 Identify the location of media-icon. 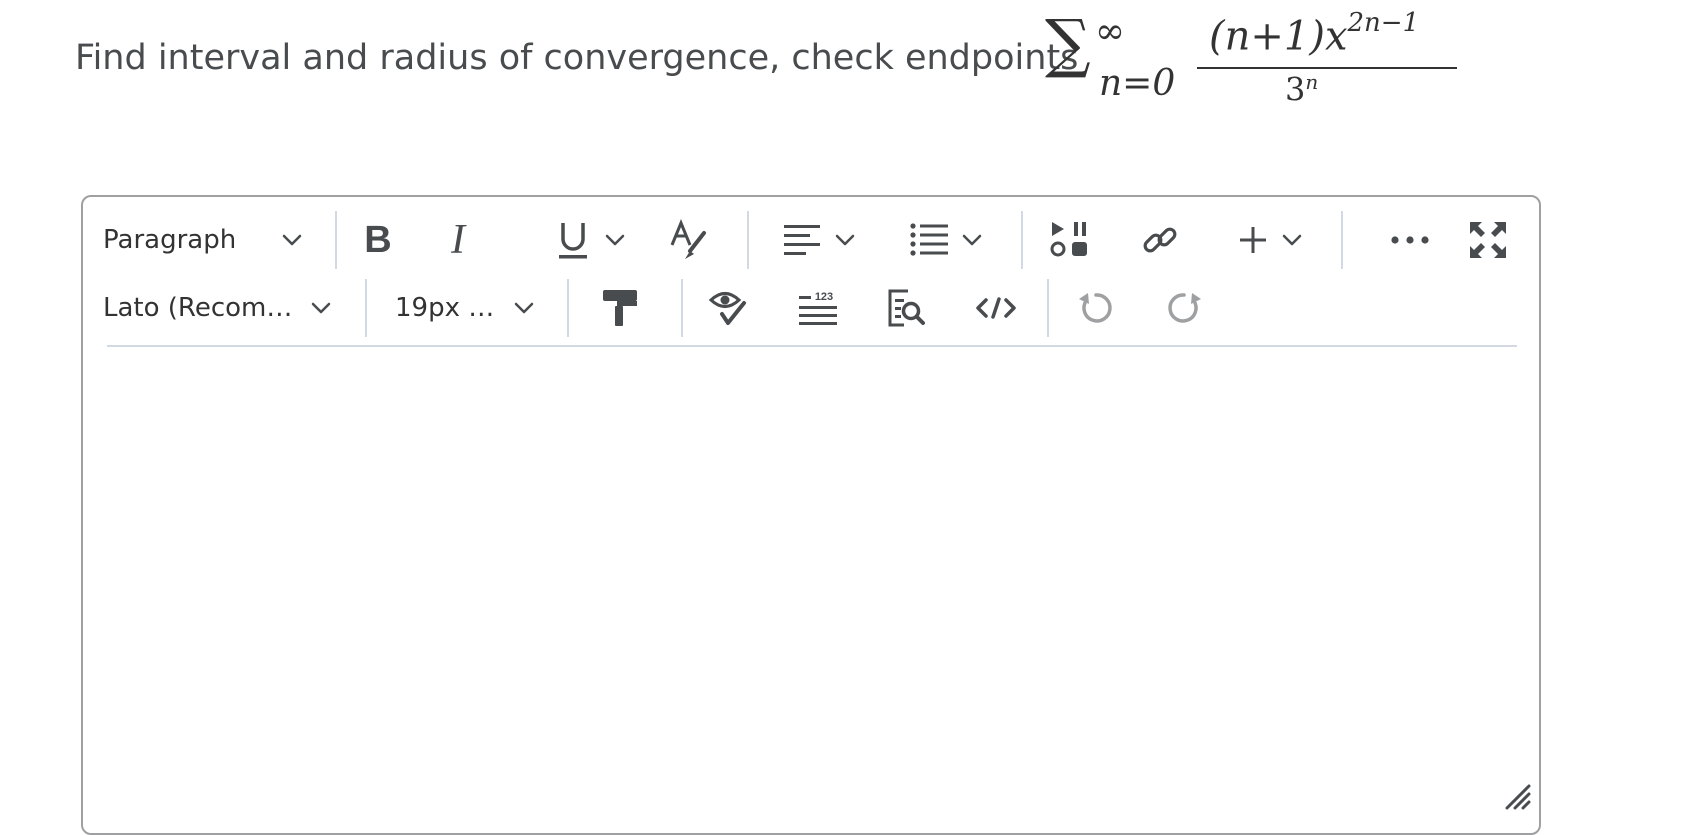
(1068, 239).